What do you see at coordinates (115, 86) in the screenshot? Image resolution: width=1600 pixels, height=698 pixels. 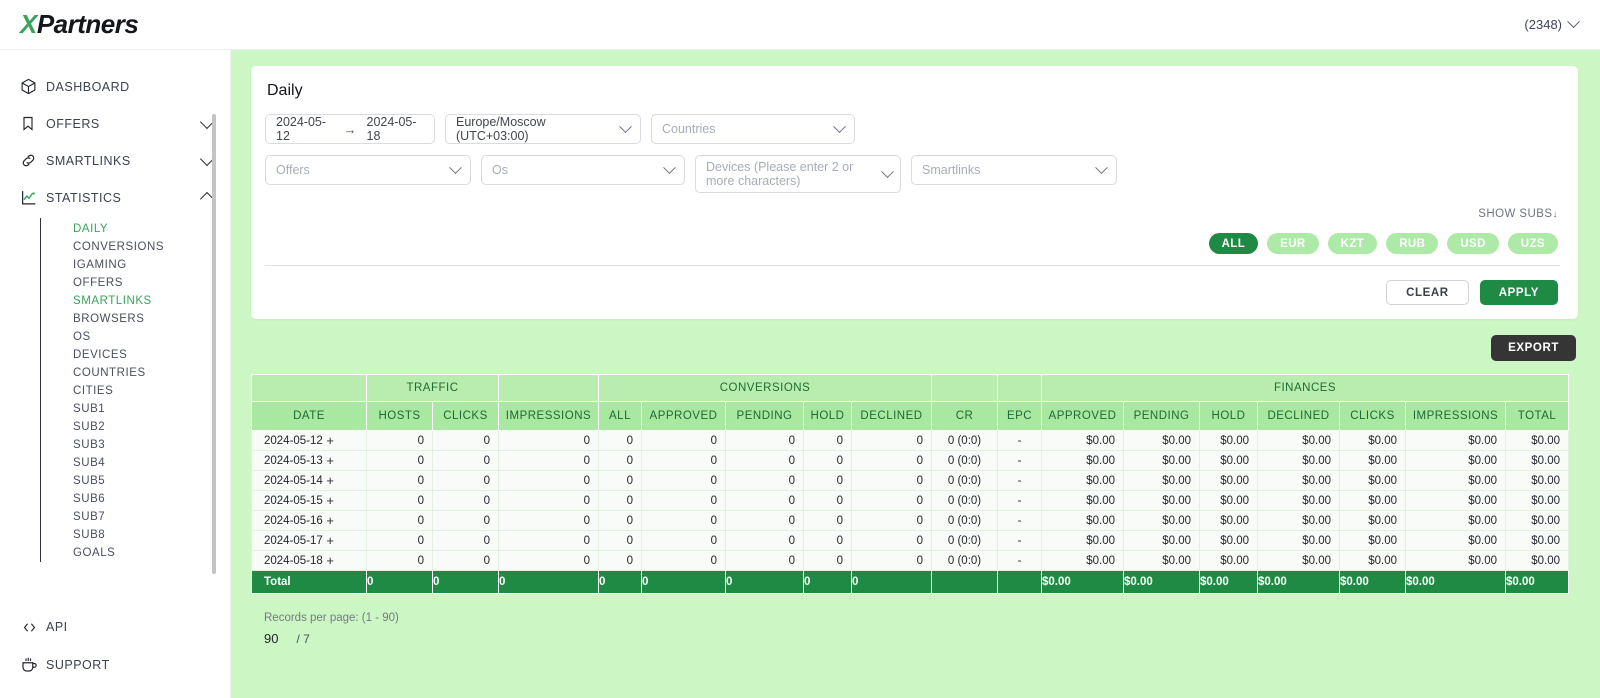 I see `sidebar-item-dashboard: DASHBOARD` at bounding box center [115, 86].